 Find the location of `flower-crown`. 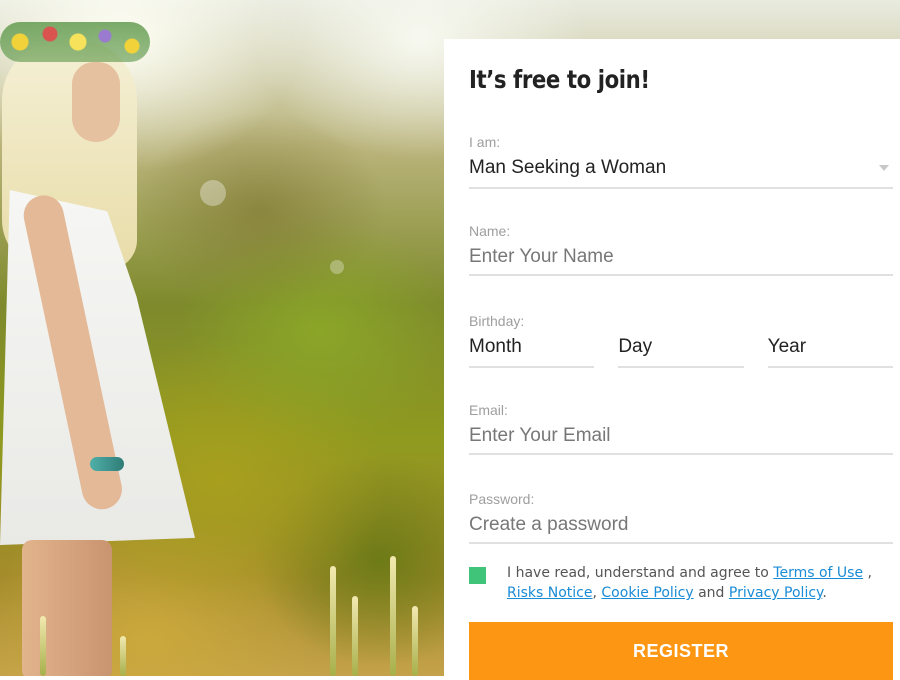

flower-crown is located at coordinates (75, 42).